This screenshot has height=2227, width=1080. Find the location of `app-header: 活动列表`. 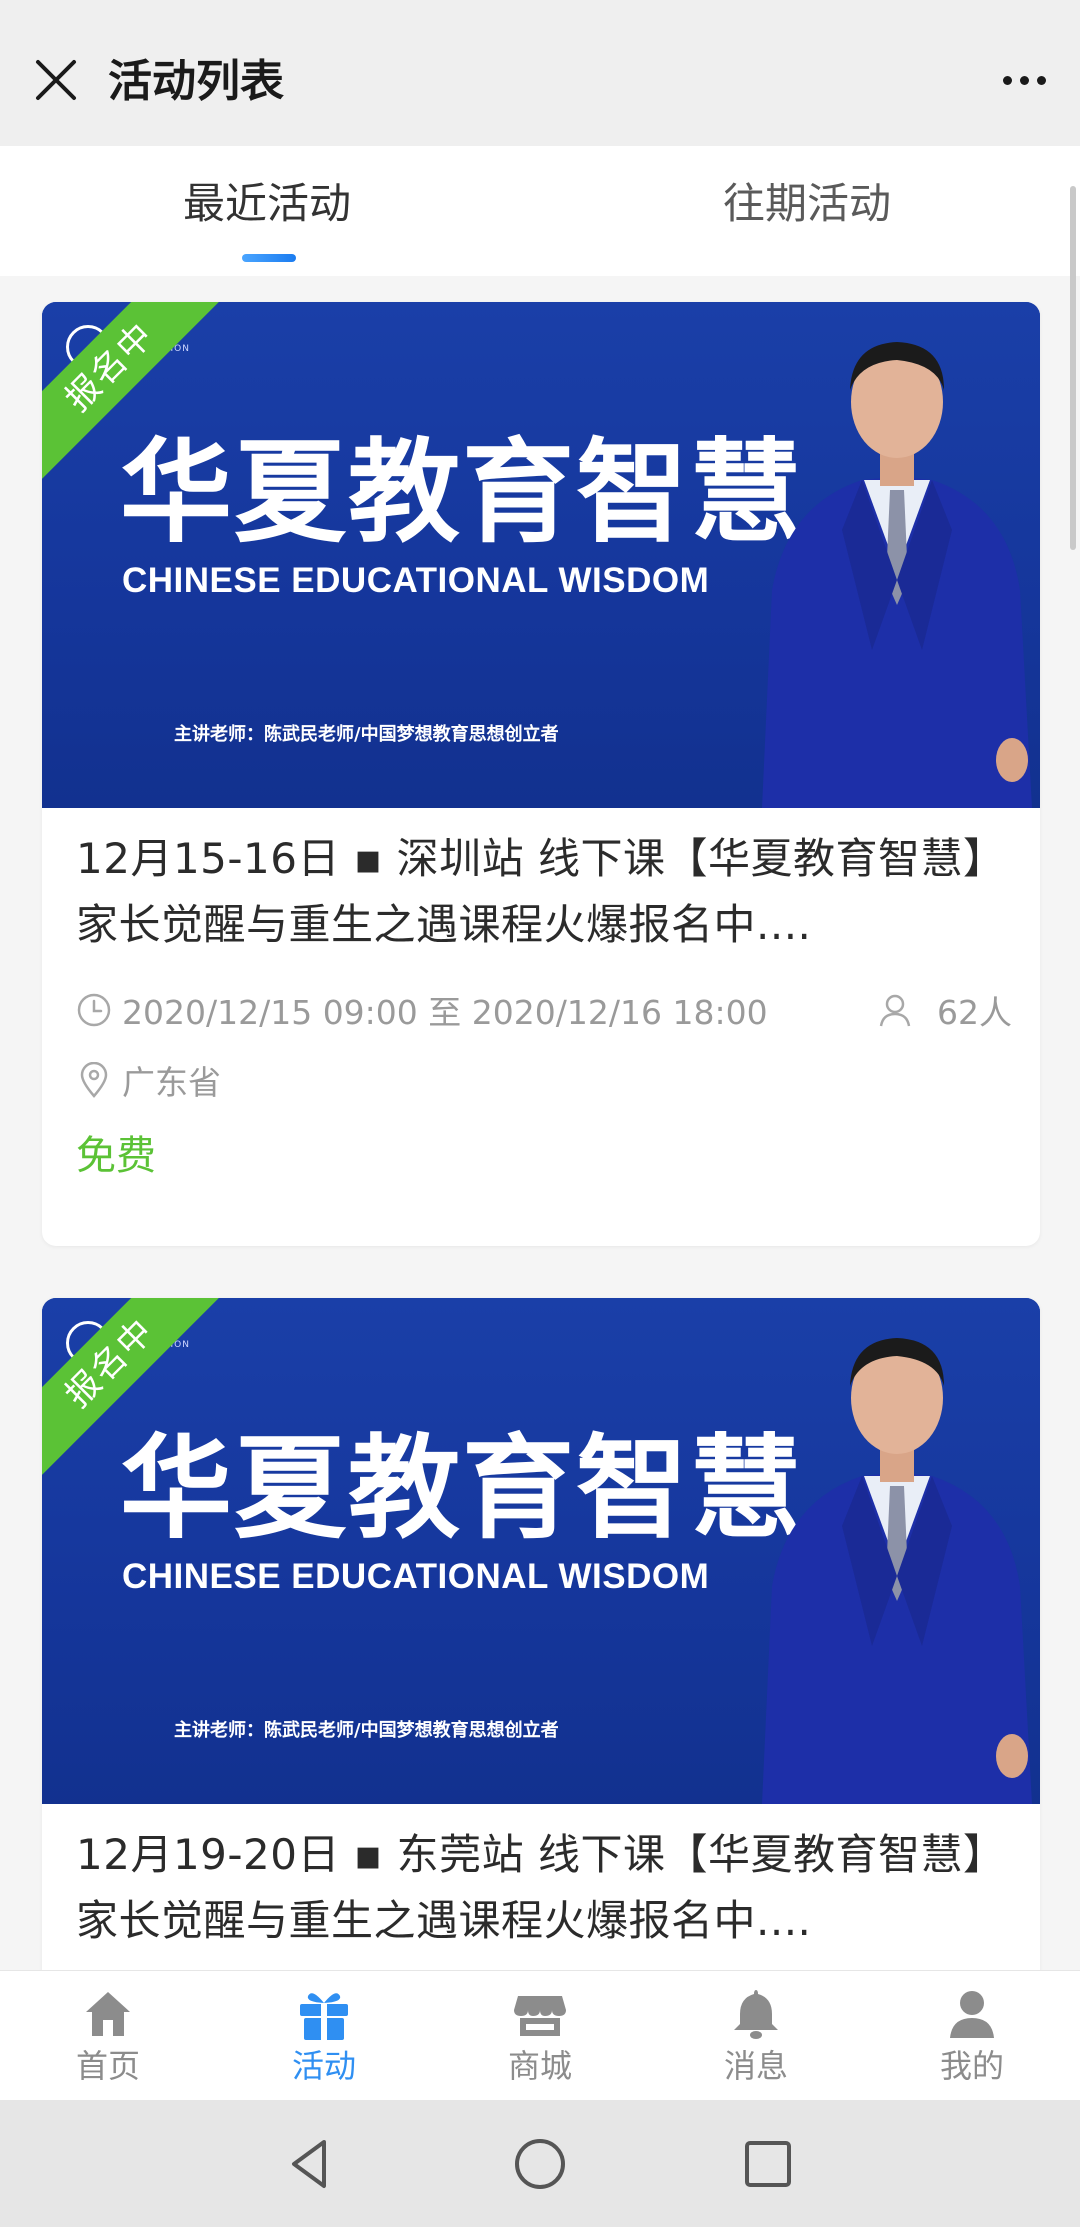

app-header: 活动列表 is located at coordinates (540, 73).